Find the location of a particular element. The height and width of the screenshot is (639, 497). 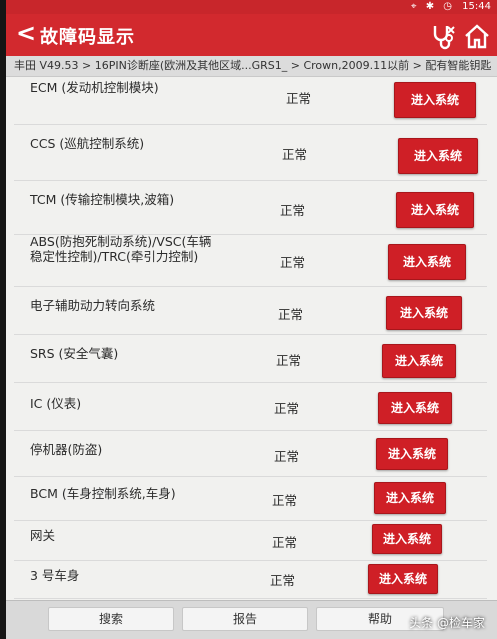

system-row: 电子辅助动力转向系统正常 进入系统 is located at coordinates (250, 310).